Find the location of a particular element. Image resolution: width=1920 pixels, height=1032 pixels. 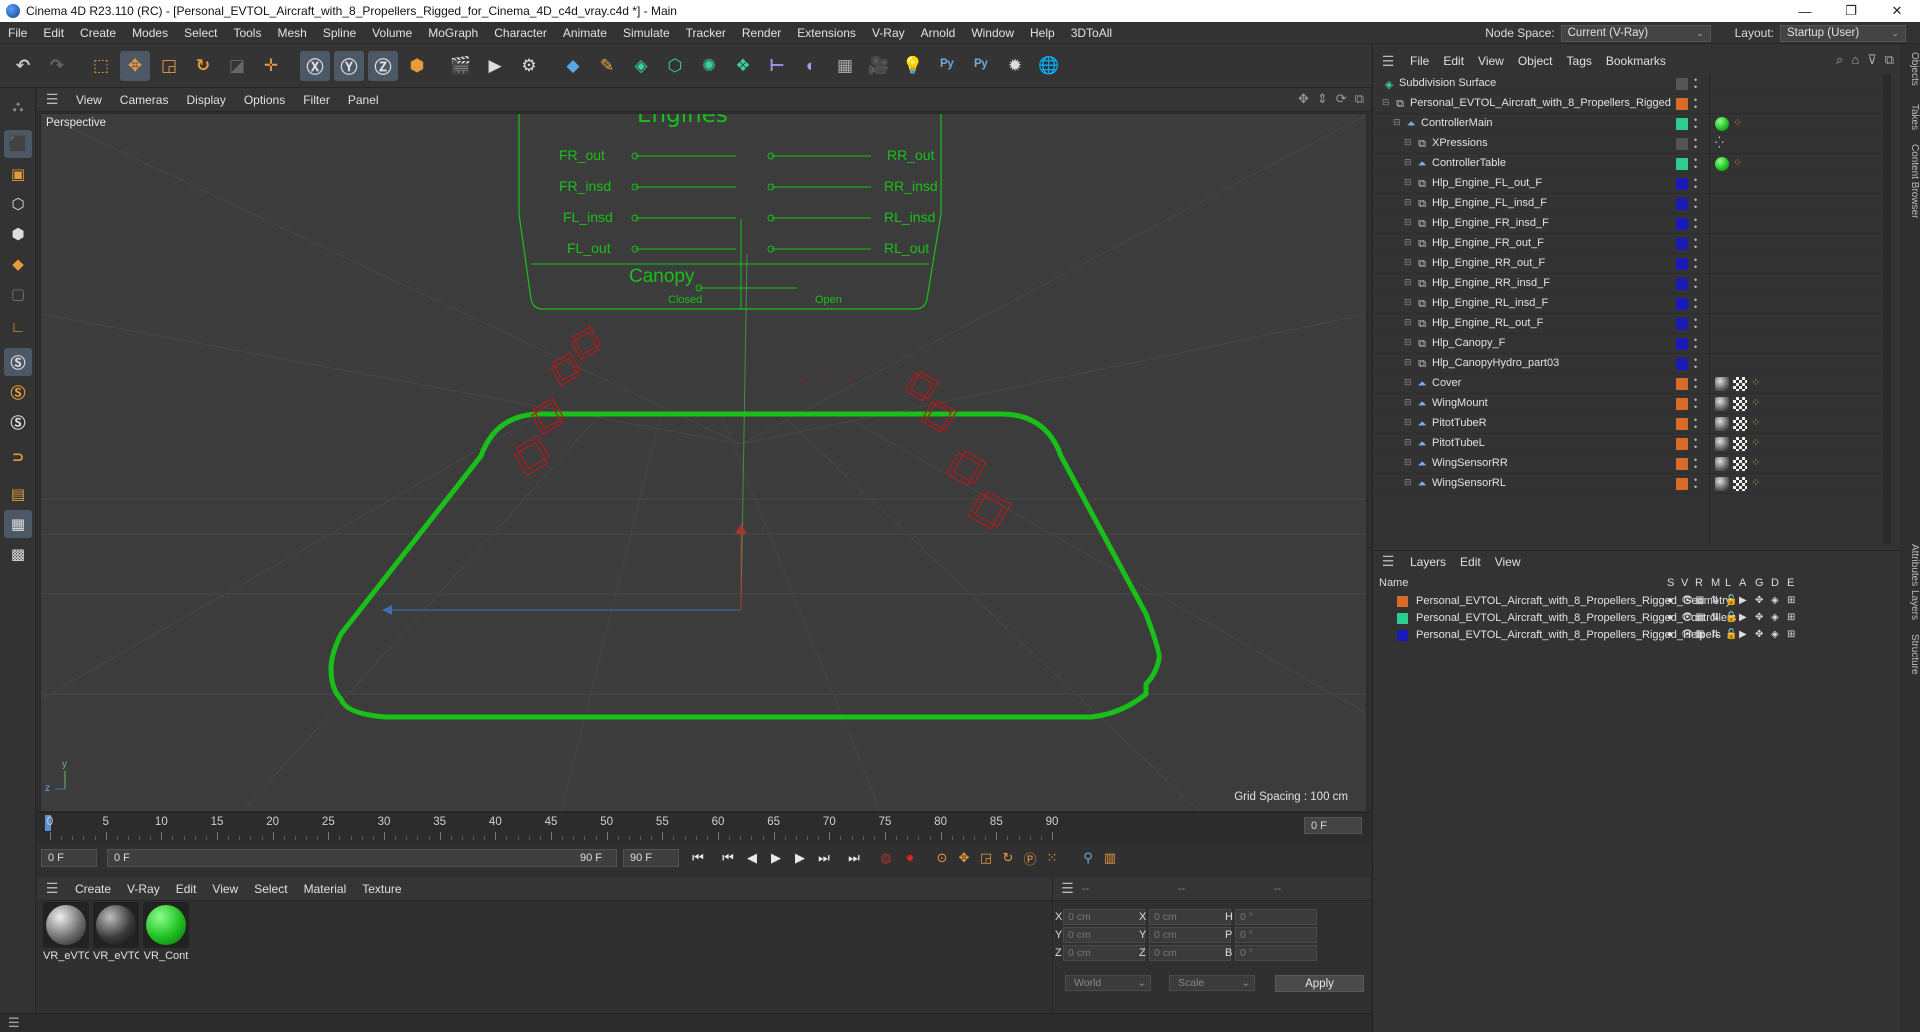

layer-toggle-icon: 👁 is located at coordinates (1687, 617).